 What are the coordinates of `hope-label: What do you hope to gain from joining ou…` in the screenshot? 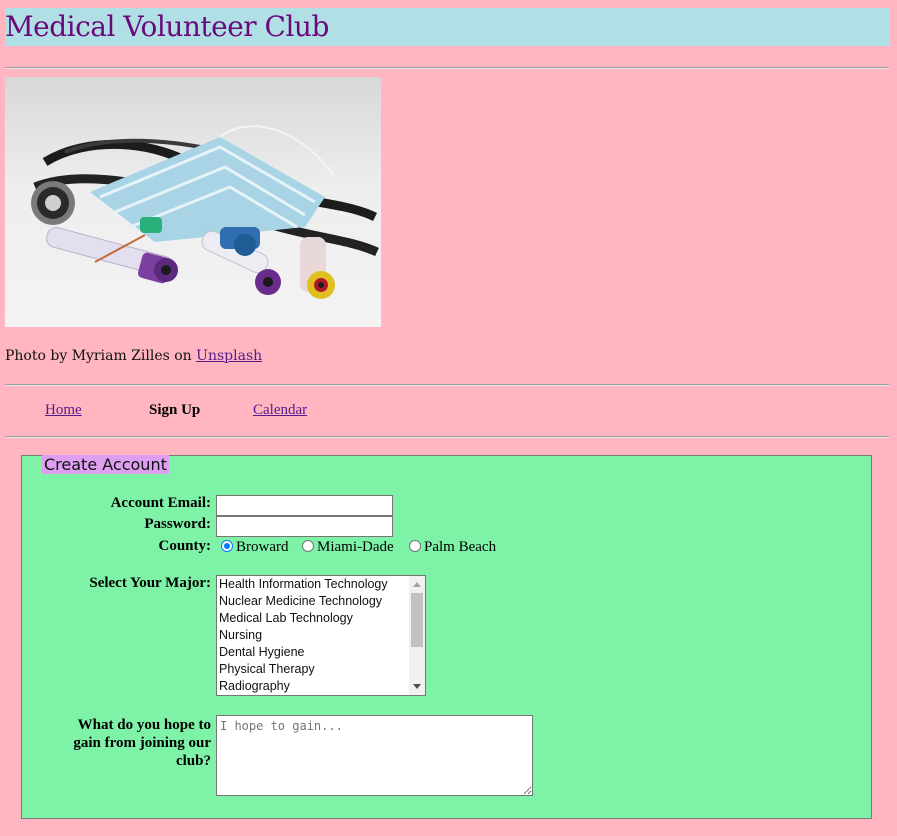 It's located at (142, 743).